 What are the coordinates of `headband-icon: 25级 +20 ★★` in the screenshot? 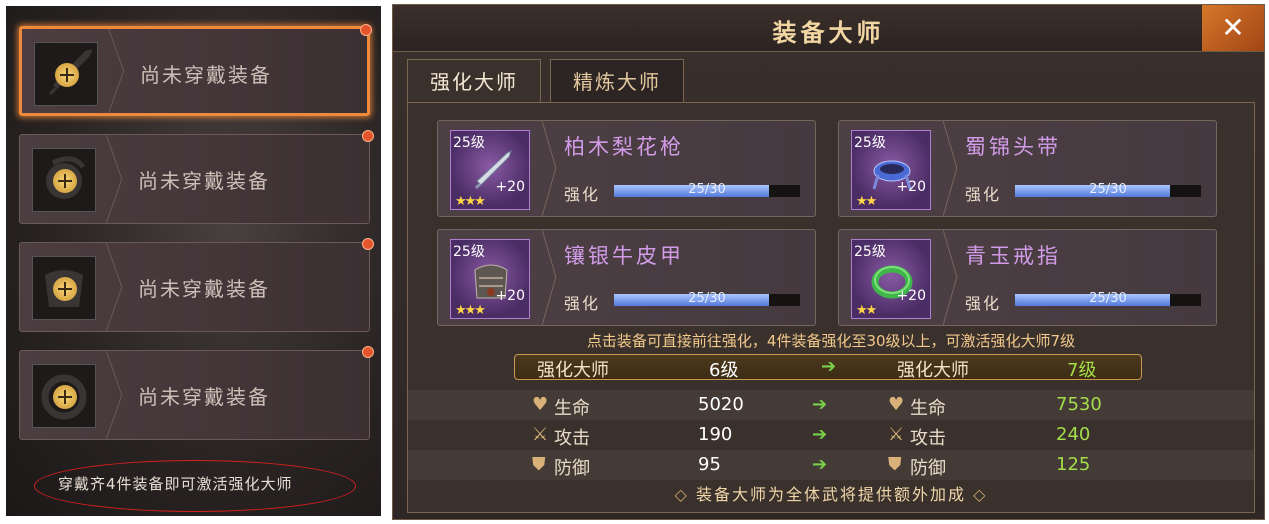 It's located at (891, 170).